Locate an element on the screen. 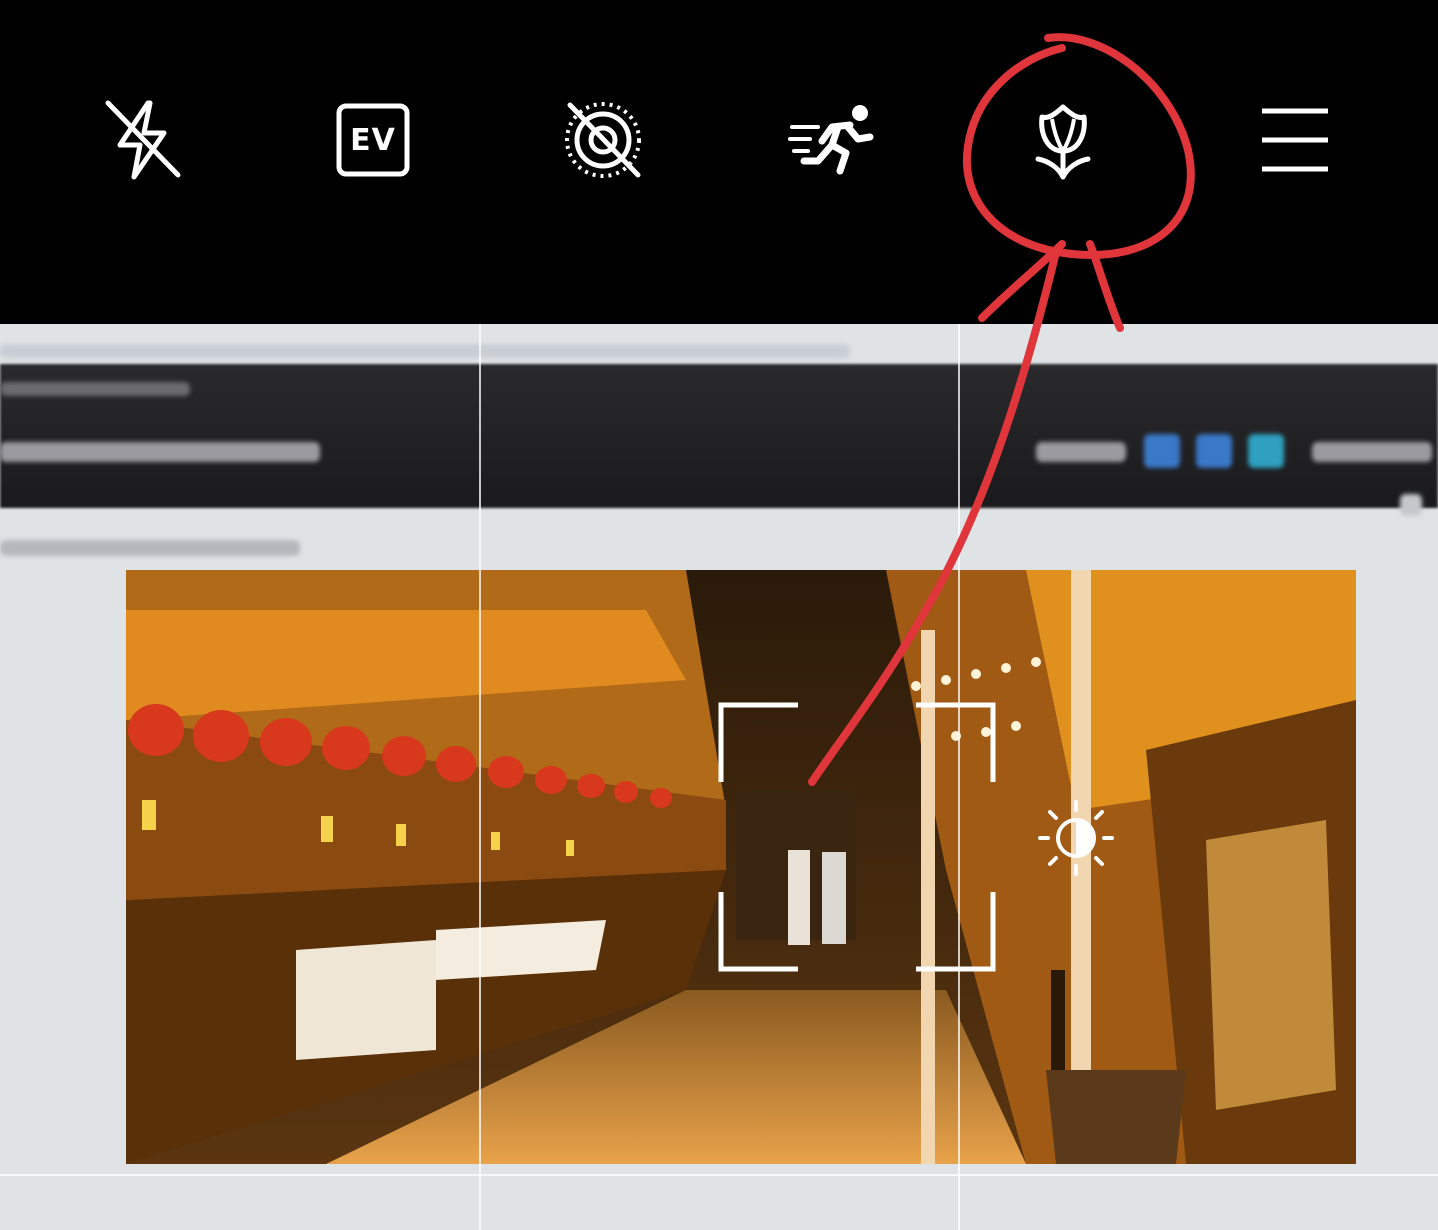 This screenshot has height=1230, width=1438. exposure-compensation-button: EV is located at coordinates (373, 140).